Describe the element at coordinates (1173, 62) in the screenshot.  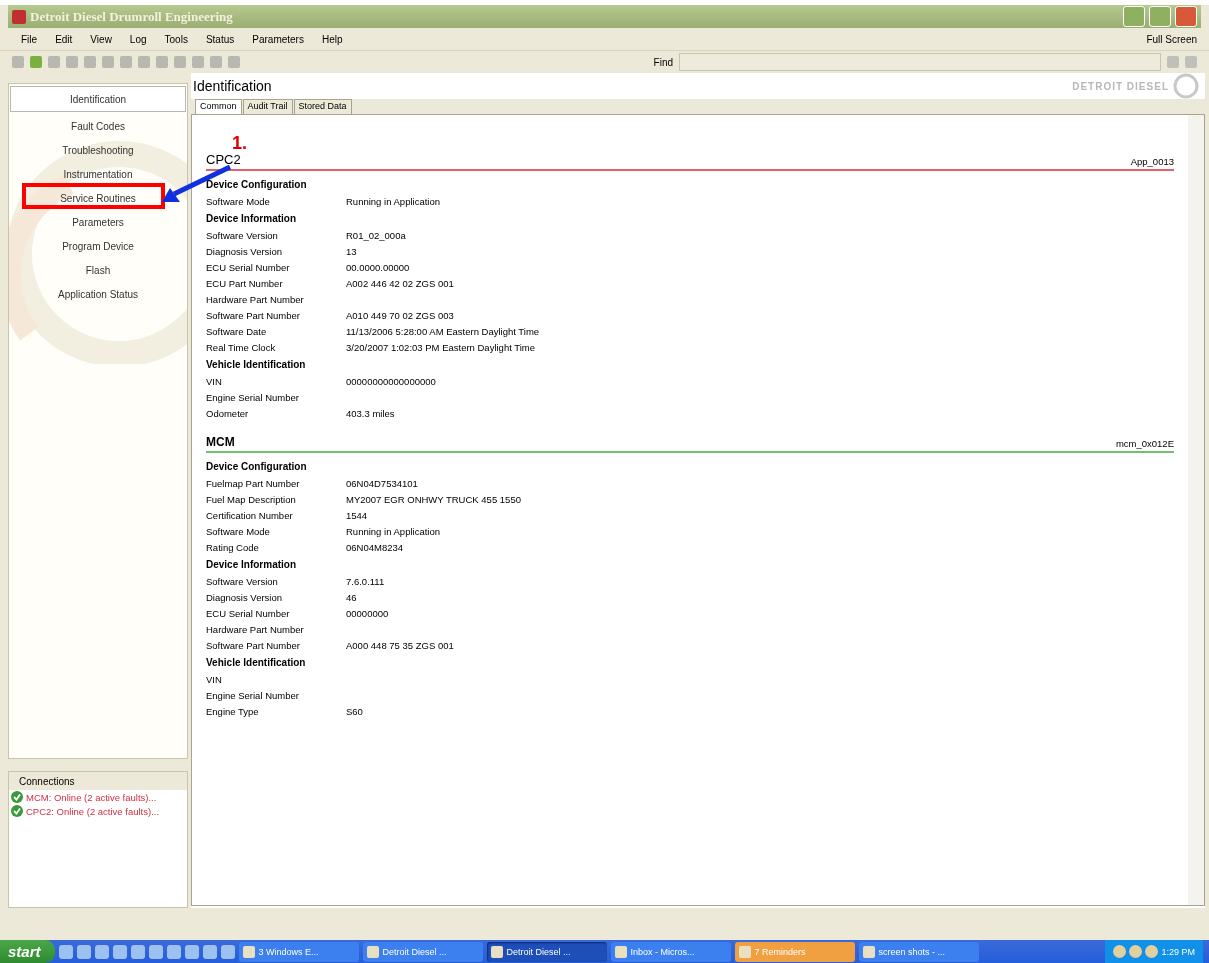
I see `find-next-icon` at that location.